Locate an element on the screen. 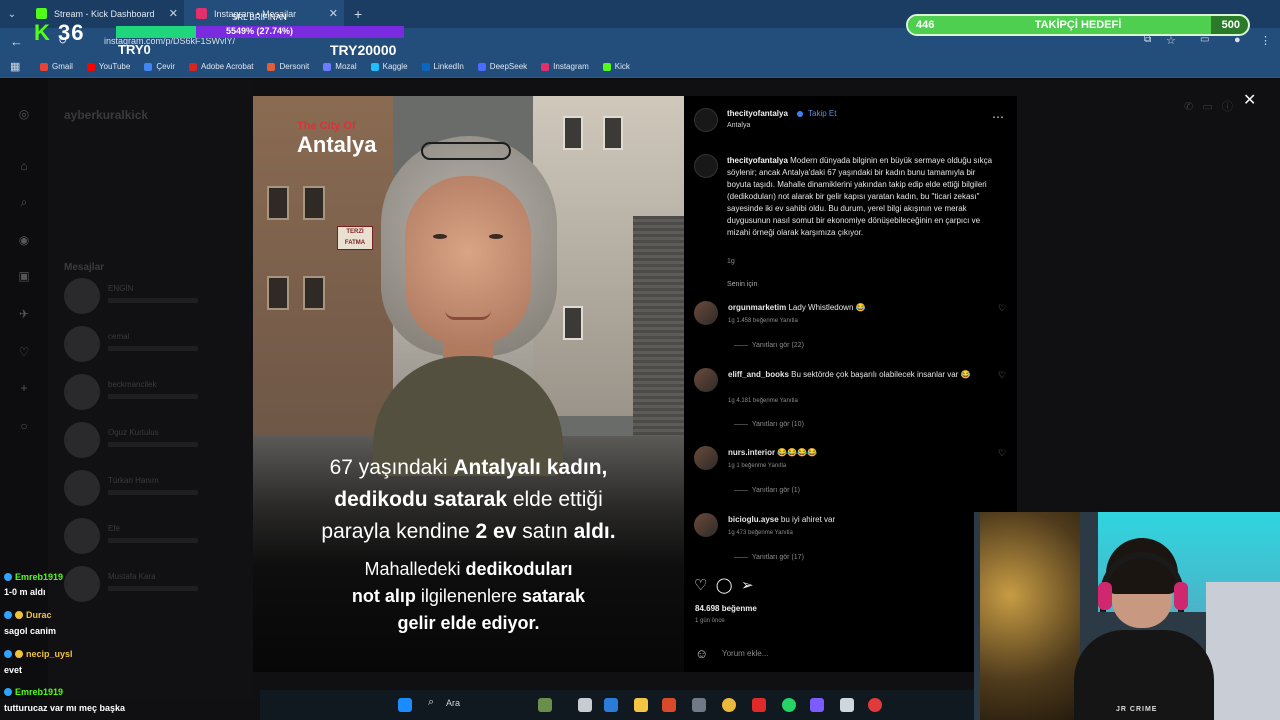 This screenshot has height=720, width=1280. comment-bubble-icon: ◯ is located at coordinates (724, 585).